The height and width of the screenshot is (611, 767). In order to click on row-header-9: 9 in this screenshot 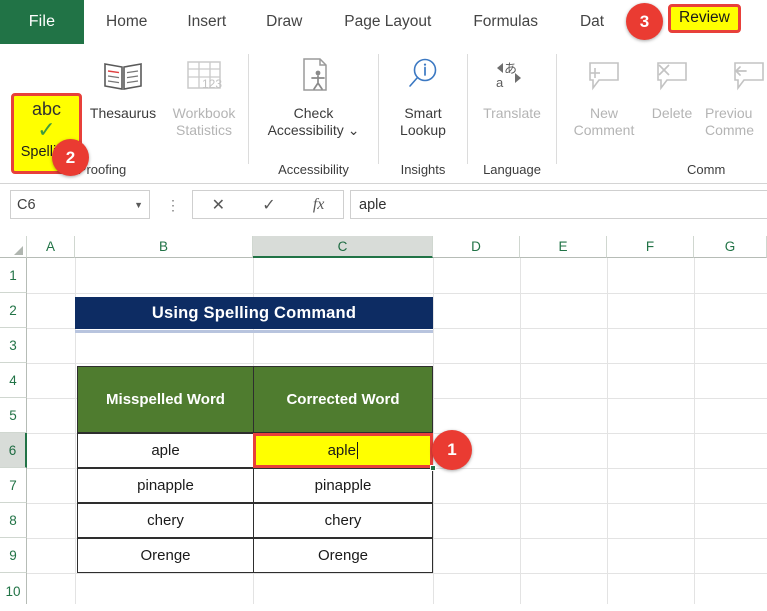, I will do `click(13, 555)`.